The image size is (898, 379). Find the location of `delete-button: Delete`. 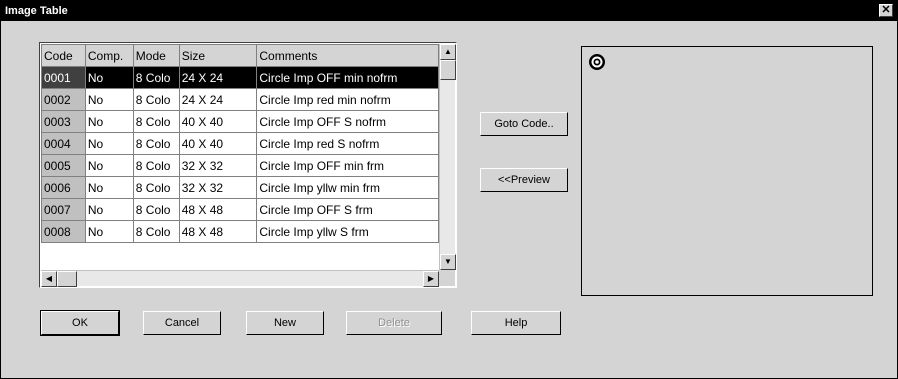

delete-button: Delete is located at coordinates (394, 323).